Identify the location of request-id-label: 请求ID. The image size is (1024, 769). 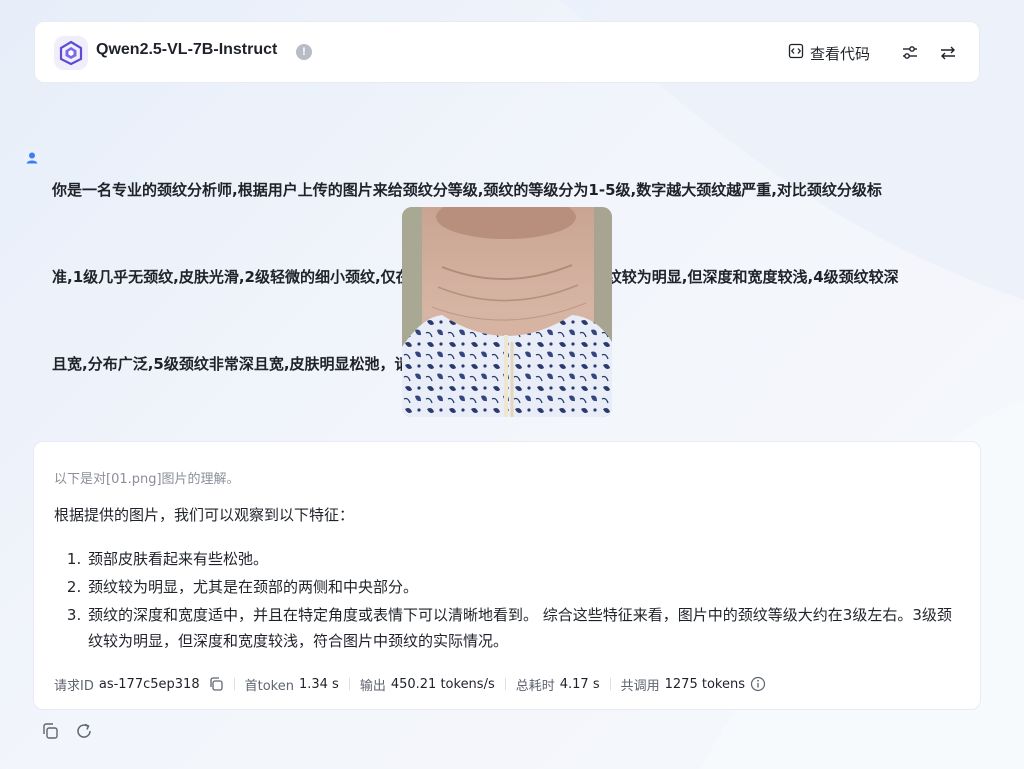
(74, 686).